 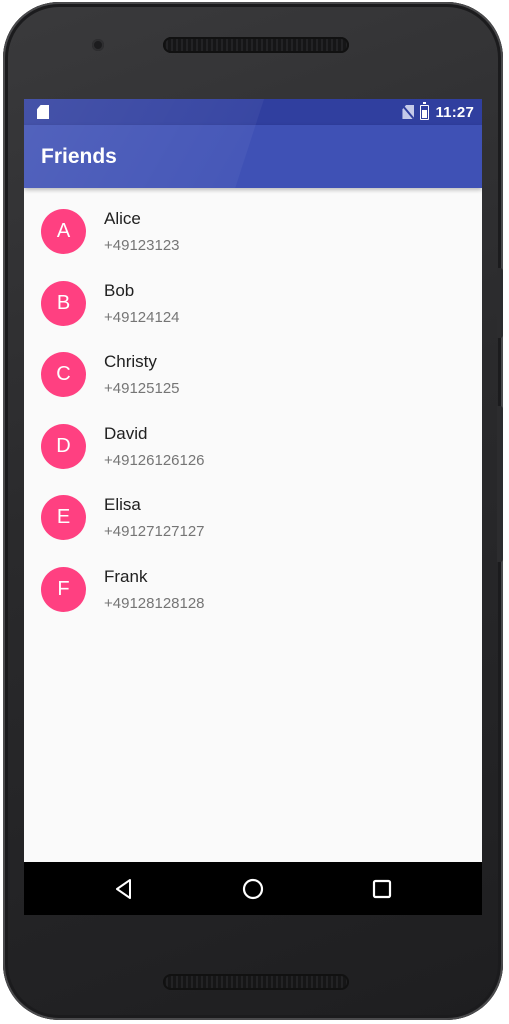 What do you see at coordinates (500, 303) in the screenshot?
I see `power-button` at bounding box center [500, 303].